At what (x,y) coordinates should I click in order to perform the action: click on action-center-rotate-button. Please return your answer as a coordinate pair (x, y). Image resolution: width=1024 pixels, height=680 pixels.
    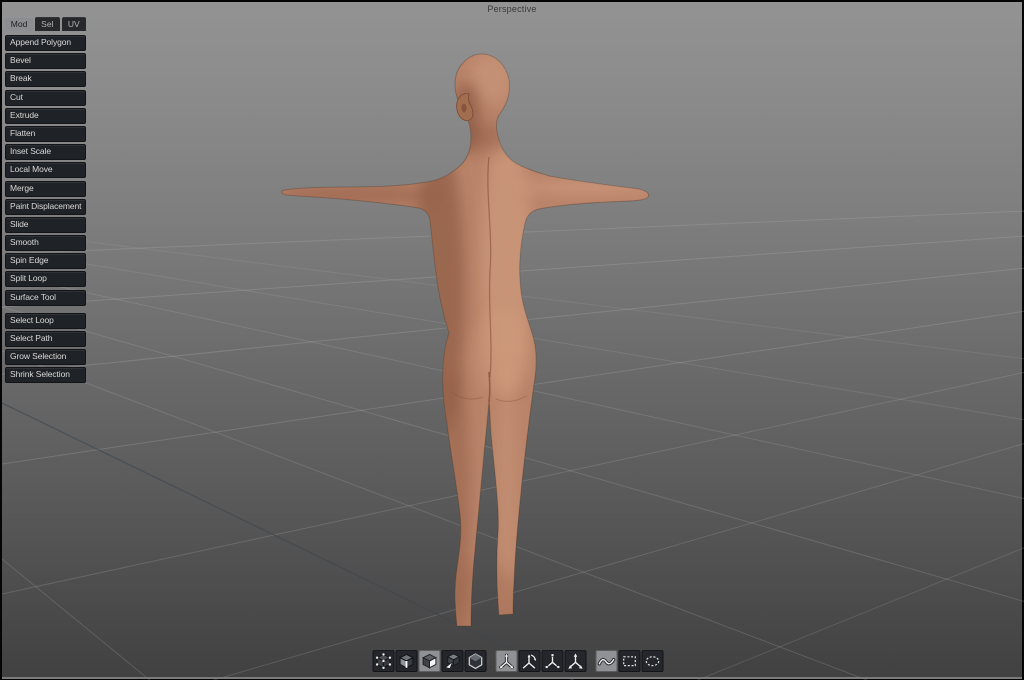
    Looking at the image, I should click on (529, 661).